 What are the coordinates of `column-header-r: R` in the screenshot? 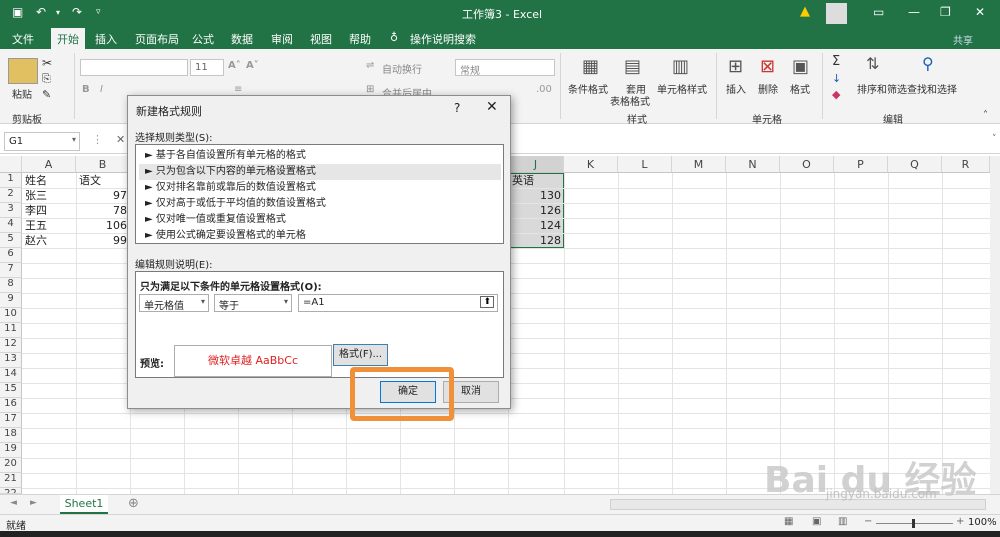 It's located at (966, 164).